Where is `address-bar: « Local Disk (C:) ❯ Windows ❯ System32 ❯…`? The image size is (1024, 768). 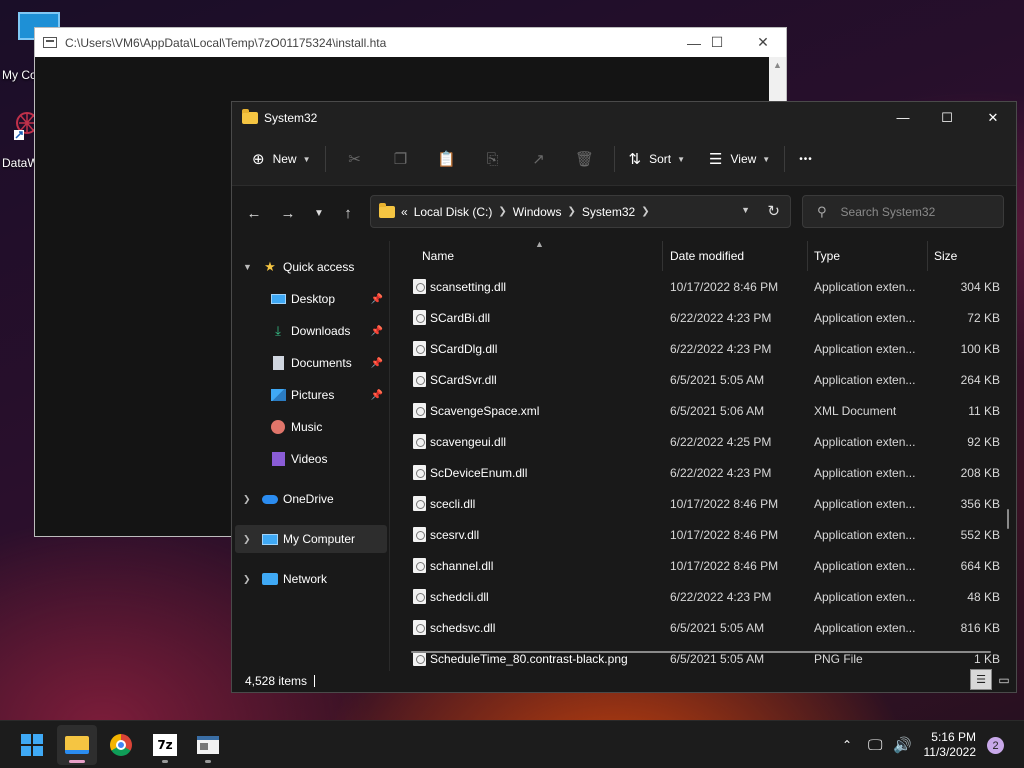
address-bar: « Local Disk (C:) ❯ Windows ❯ System32 ❯… is located at coordinates (580, 211).